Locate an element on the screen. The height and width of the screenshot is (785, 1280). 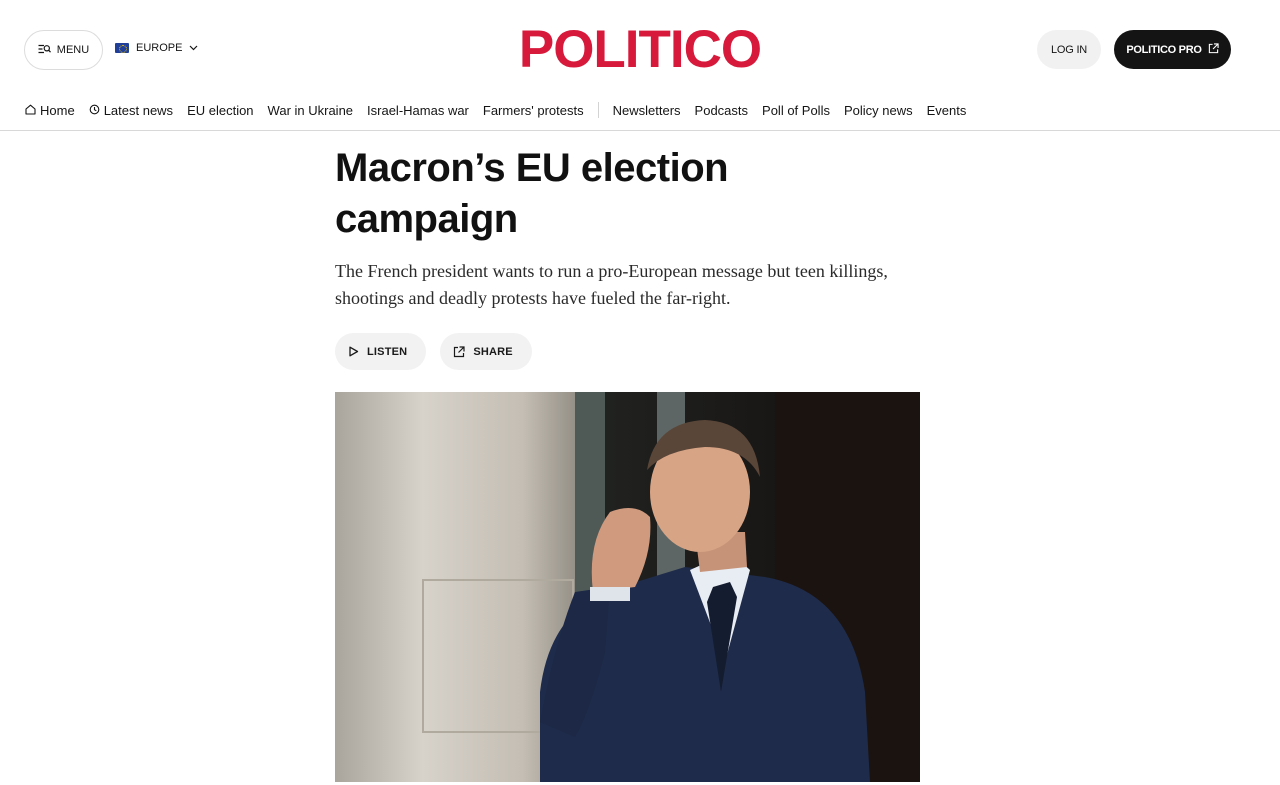
share-icon is located at coordinates (459, 351).